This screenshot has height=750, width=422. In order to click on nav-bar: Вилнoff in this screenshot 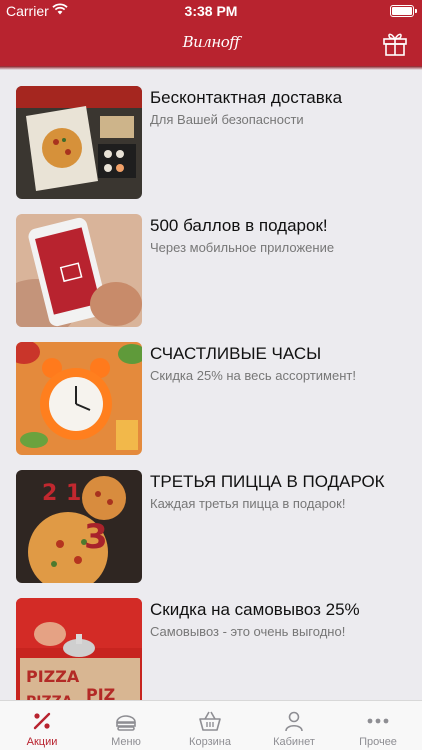, I will do `click(211, 46)`.